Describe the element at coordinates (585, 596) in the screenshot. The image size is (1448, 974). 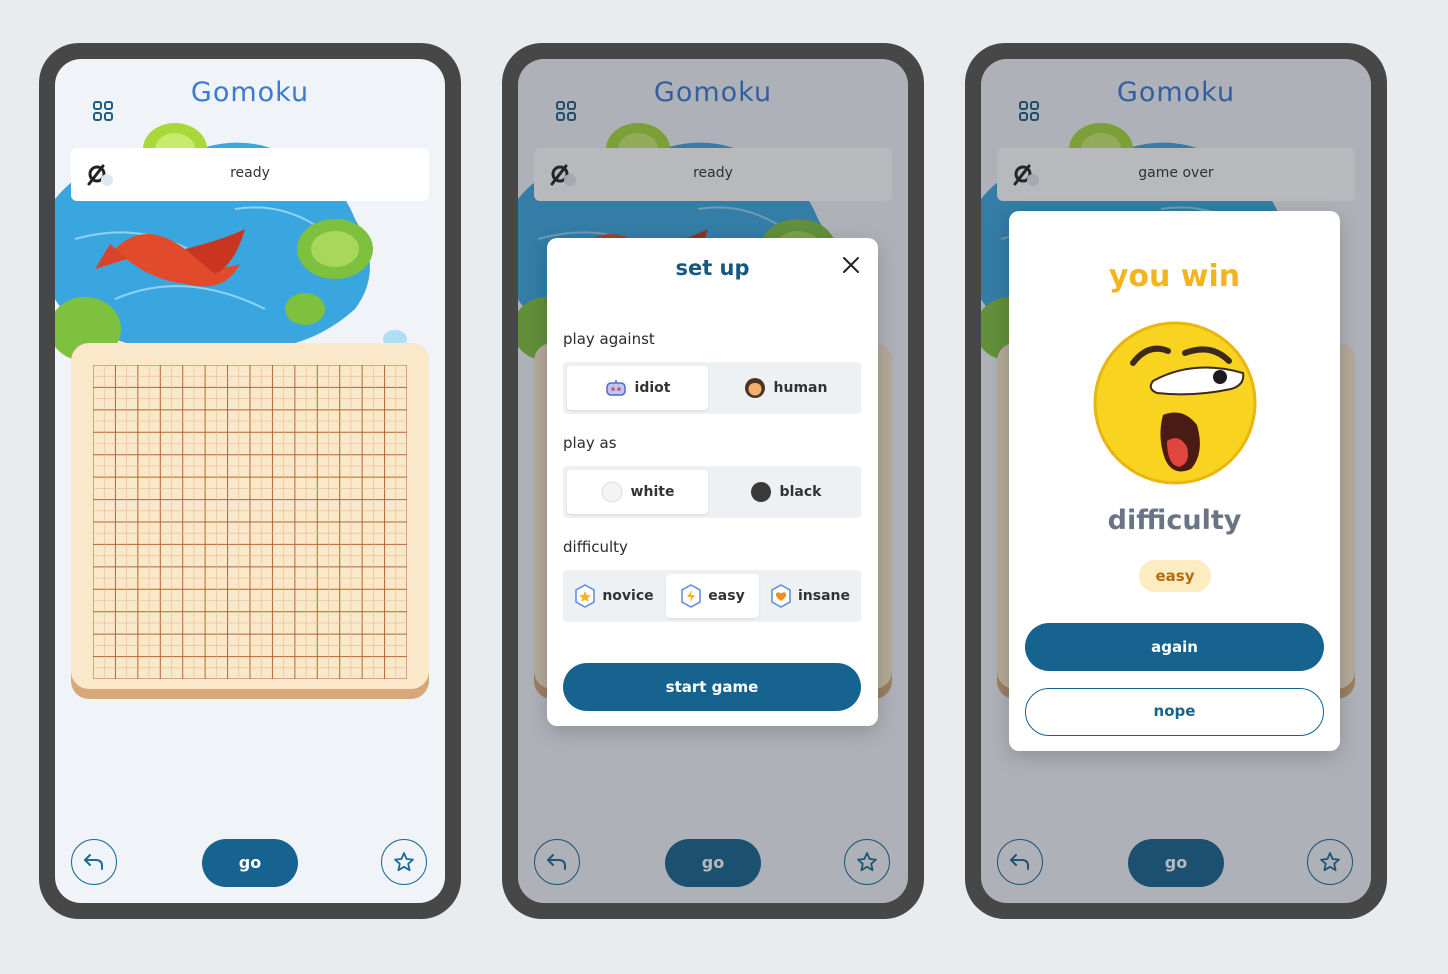
I see `star-hex-icon` at that location.